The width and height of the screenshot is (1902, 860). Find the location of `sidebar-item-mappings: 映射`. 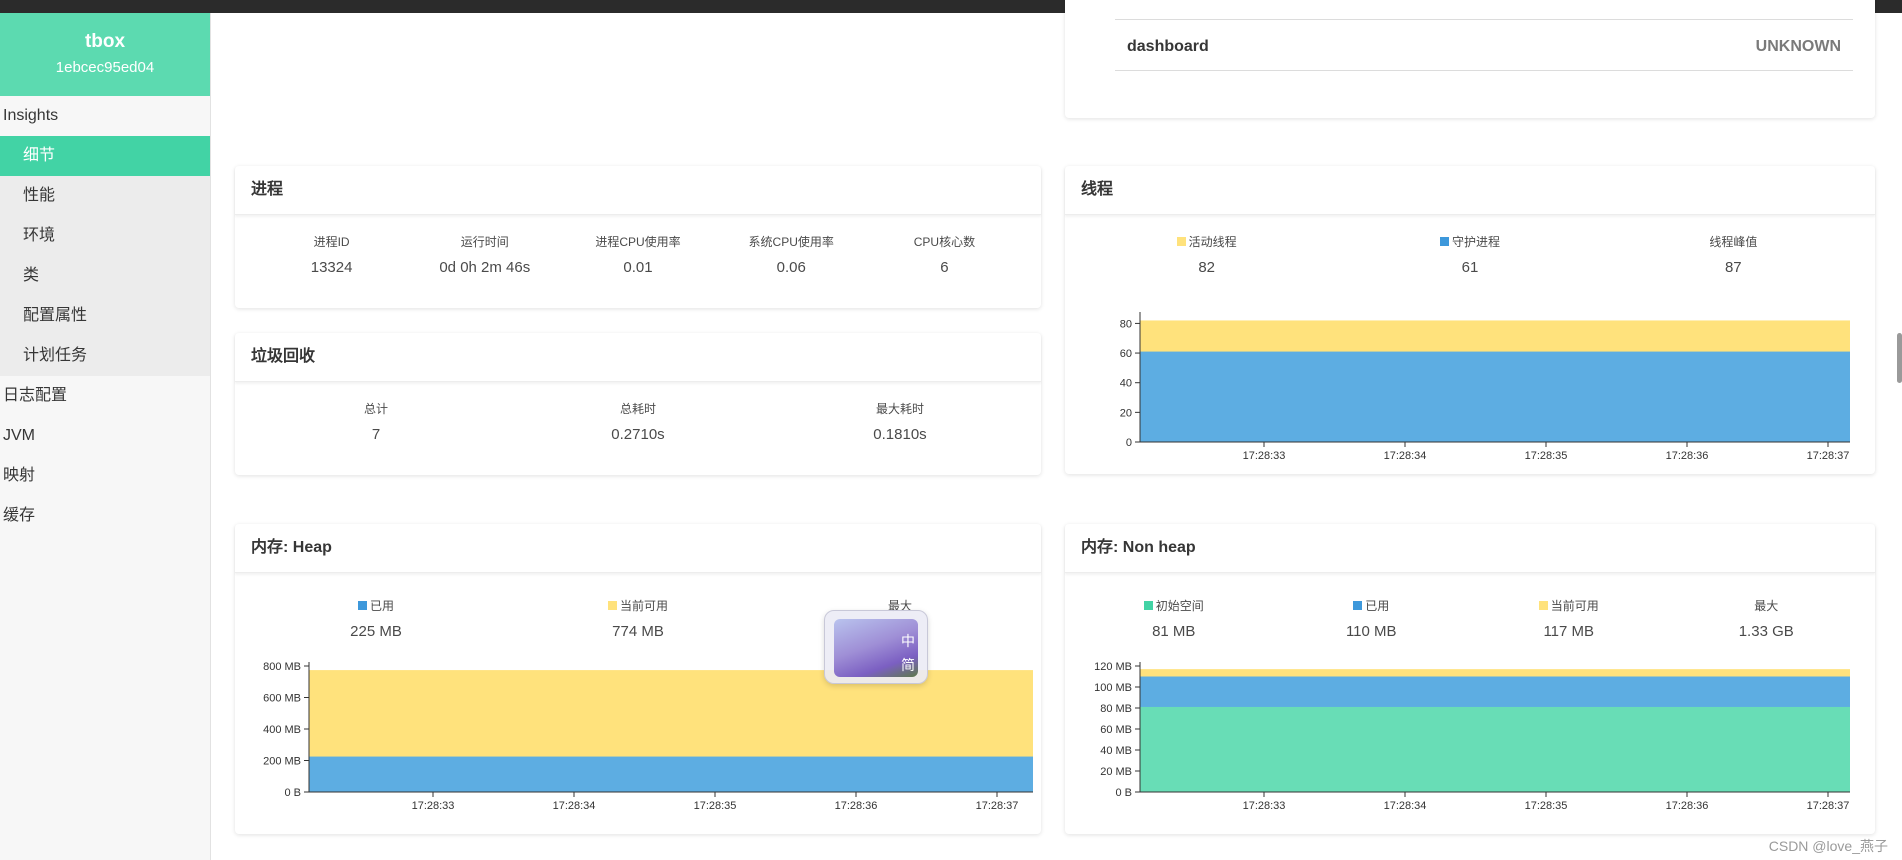

sidebar-item-mappings: 映射 is located at coordinates (105, 476).